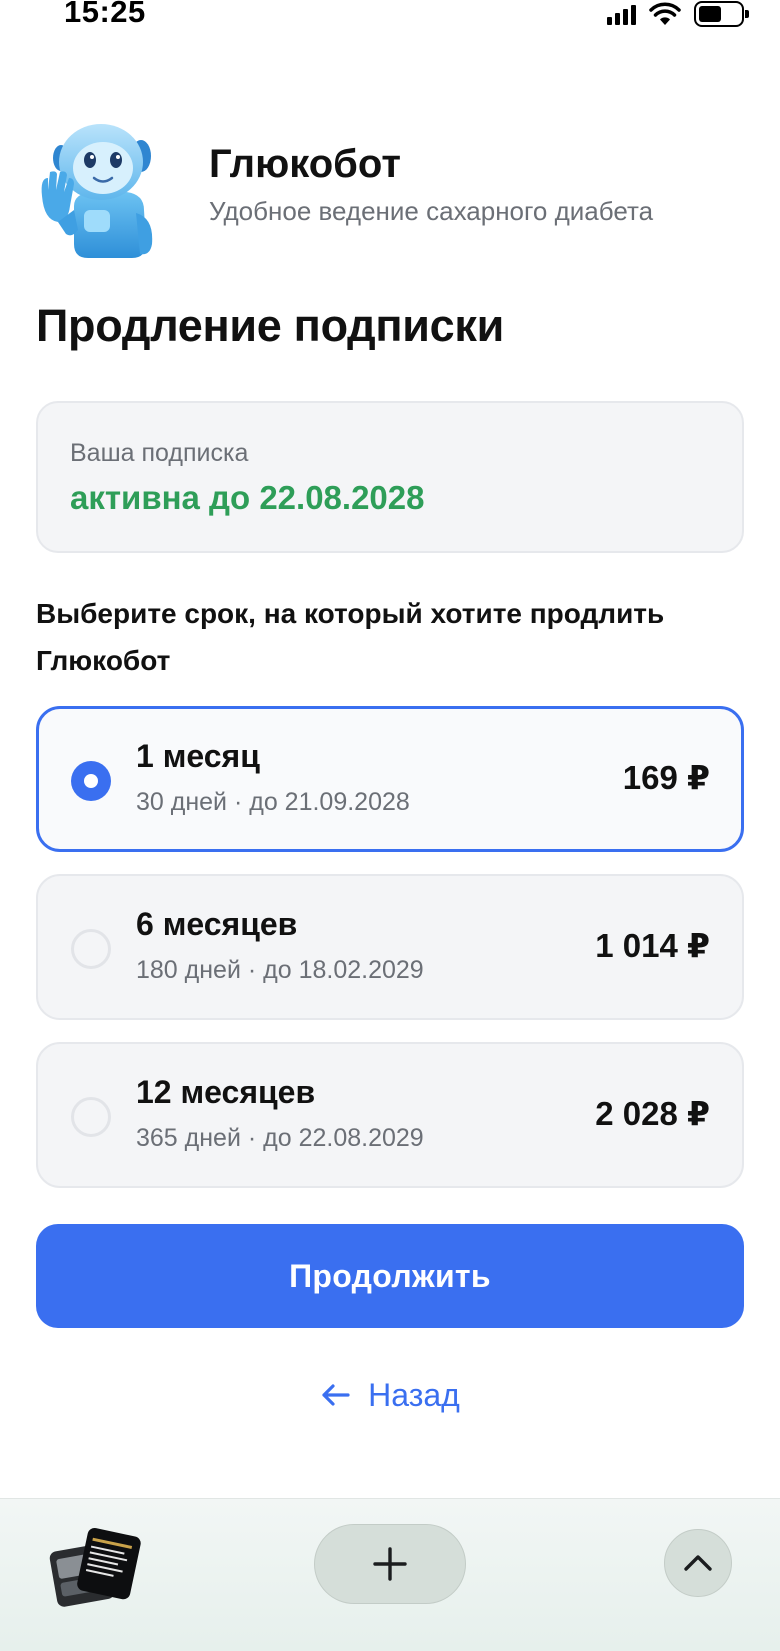 Image resolution: width=780 pixels, height=1651 pixels. I want to click on plan-price: 169 ₽, so click(666, 777).